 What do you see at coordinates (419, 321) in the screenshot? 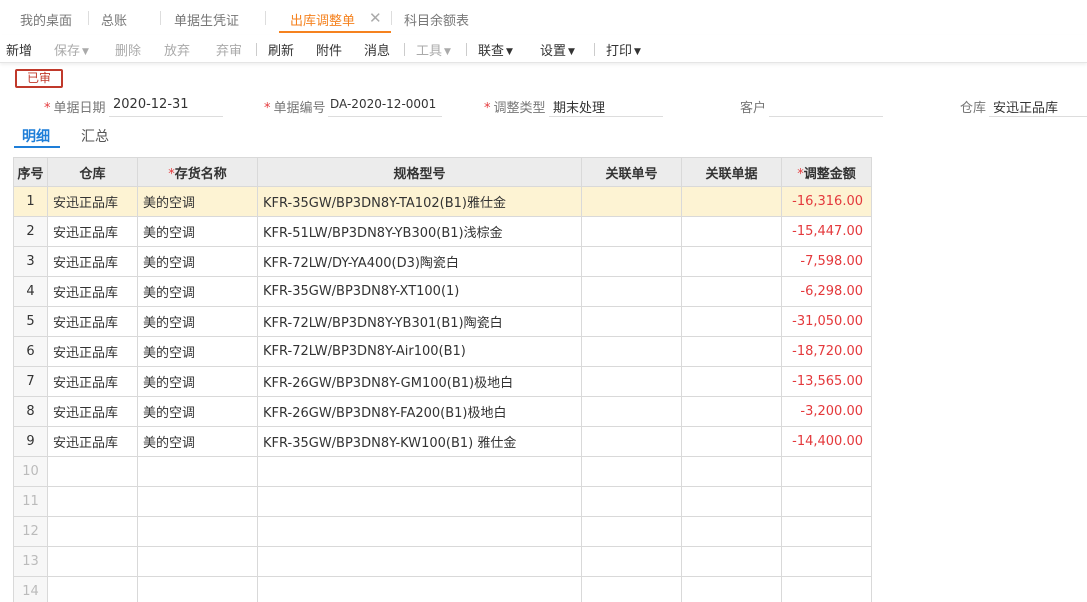
I see `cell-spec: KFR-72LW/BP3DN8Y-YB301(B1)陶瓷白` at bounding box center [419, 321].